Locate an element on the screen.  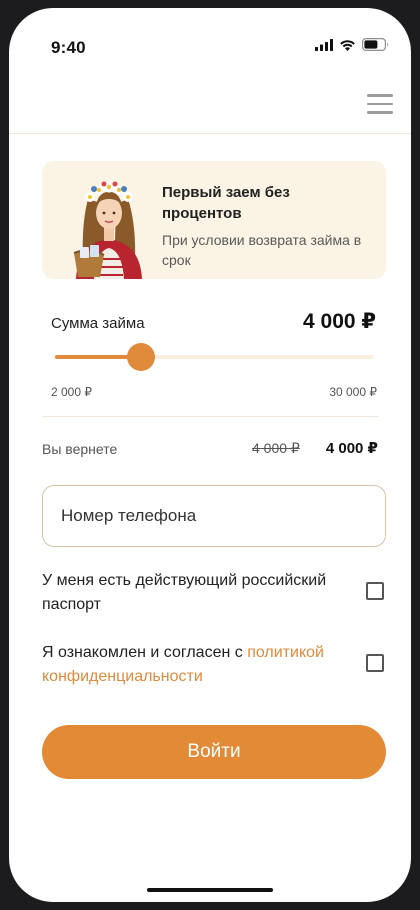
divider is located at coordinates (210, 416).